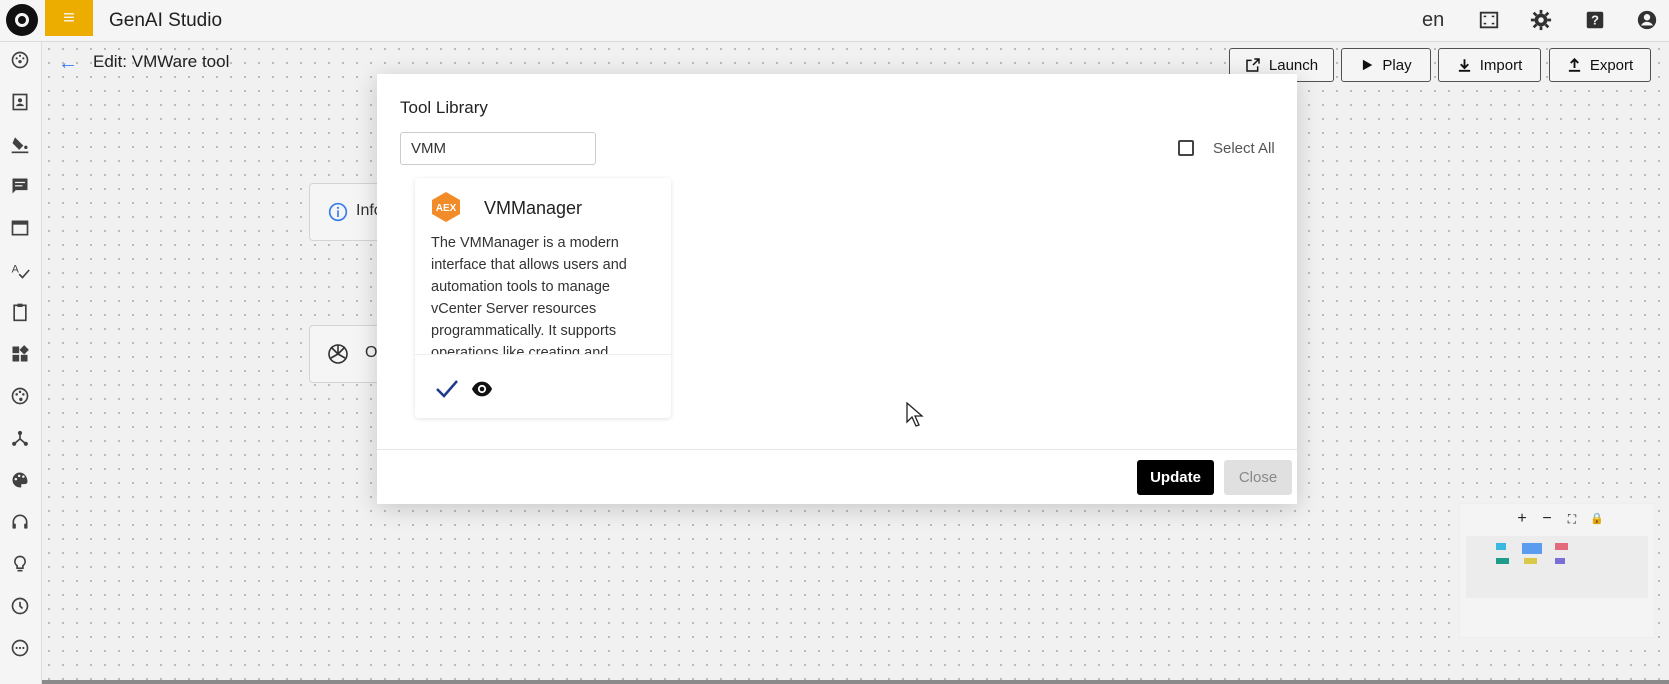 The height and width of the screenshot is (684, 1669). Describe the element at coordinates (444, 107) in the screenshot. I see `dialog-title: Tool Library` at that location.